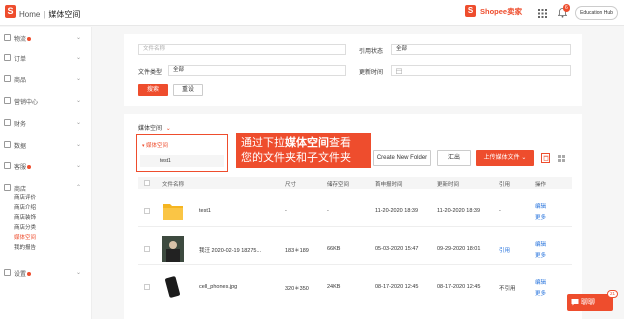 This screenshot has height=319, width=624. What do you see at coordinates (46, 58) in the screenshot?
I see `sidebar-item-orders: 订单 ⌄` at bounding box center [46, 58].